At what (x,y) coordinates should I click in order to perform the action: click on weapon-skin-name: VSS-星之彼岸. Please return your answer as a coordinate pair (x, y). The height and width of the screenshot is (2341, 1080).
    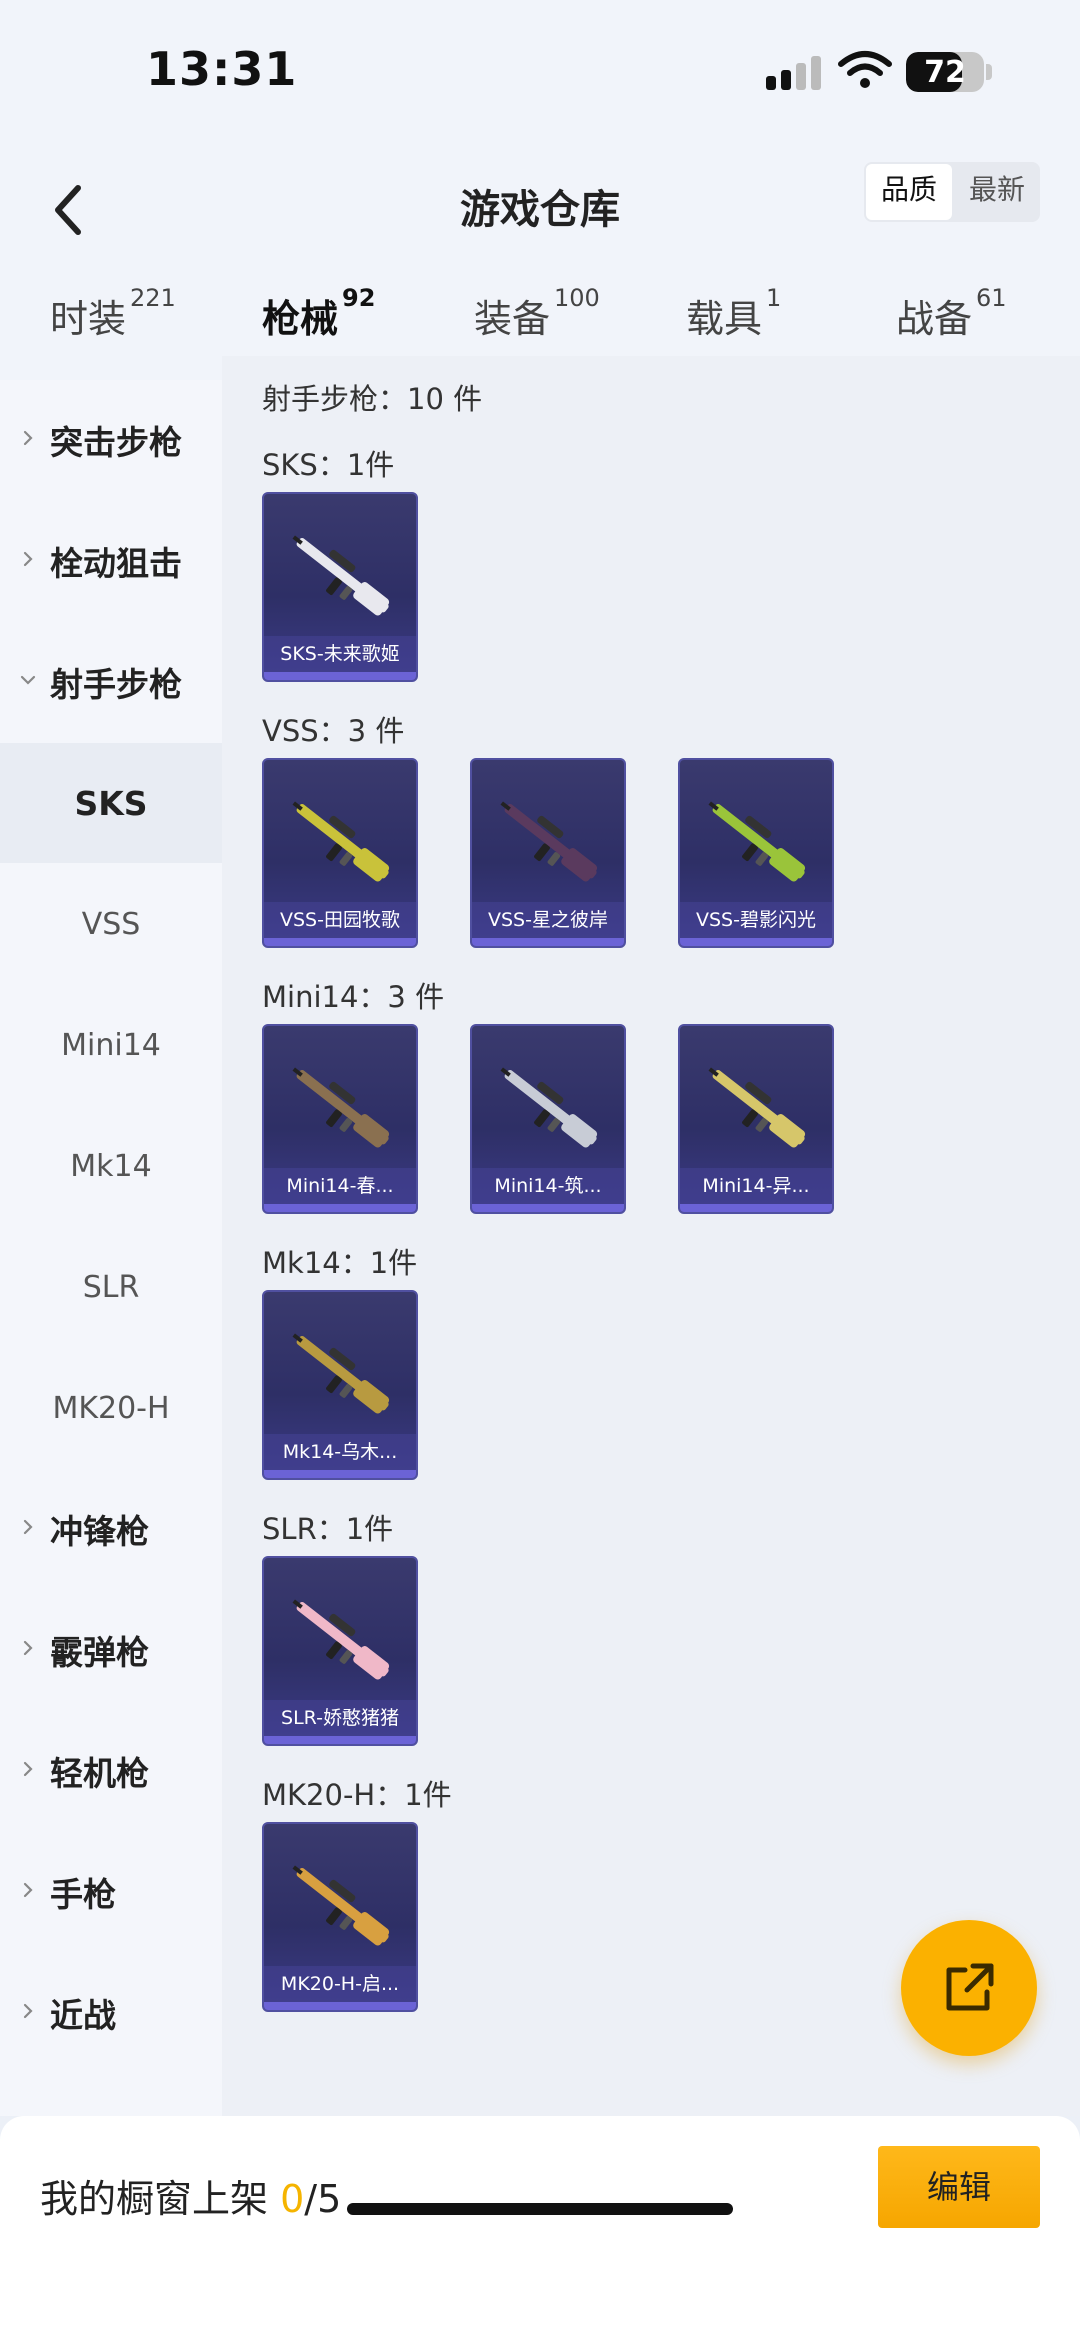
    Looking at the image, I should click on (548, 920).